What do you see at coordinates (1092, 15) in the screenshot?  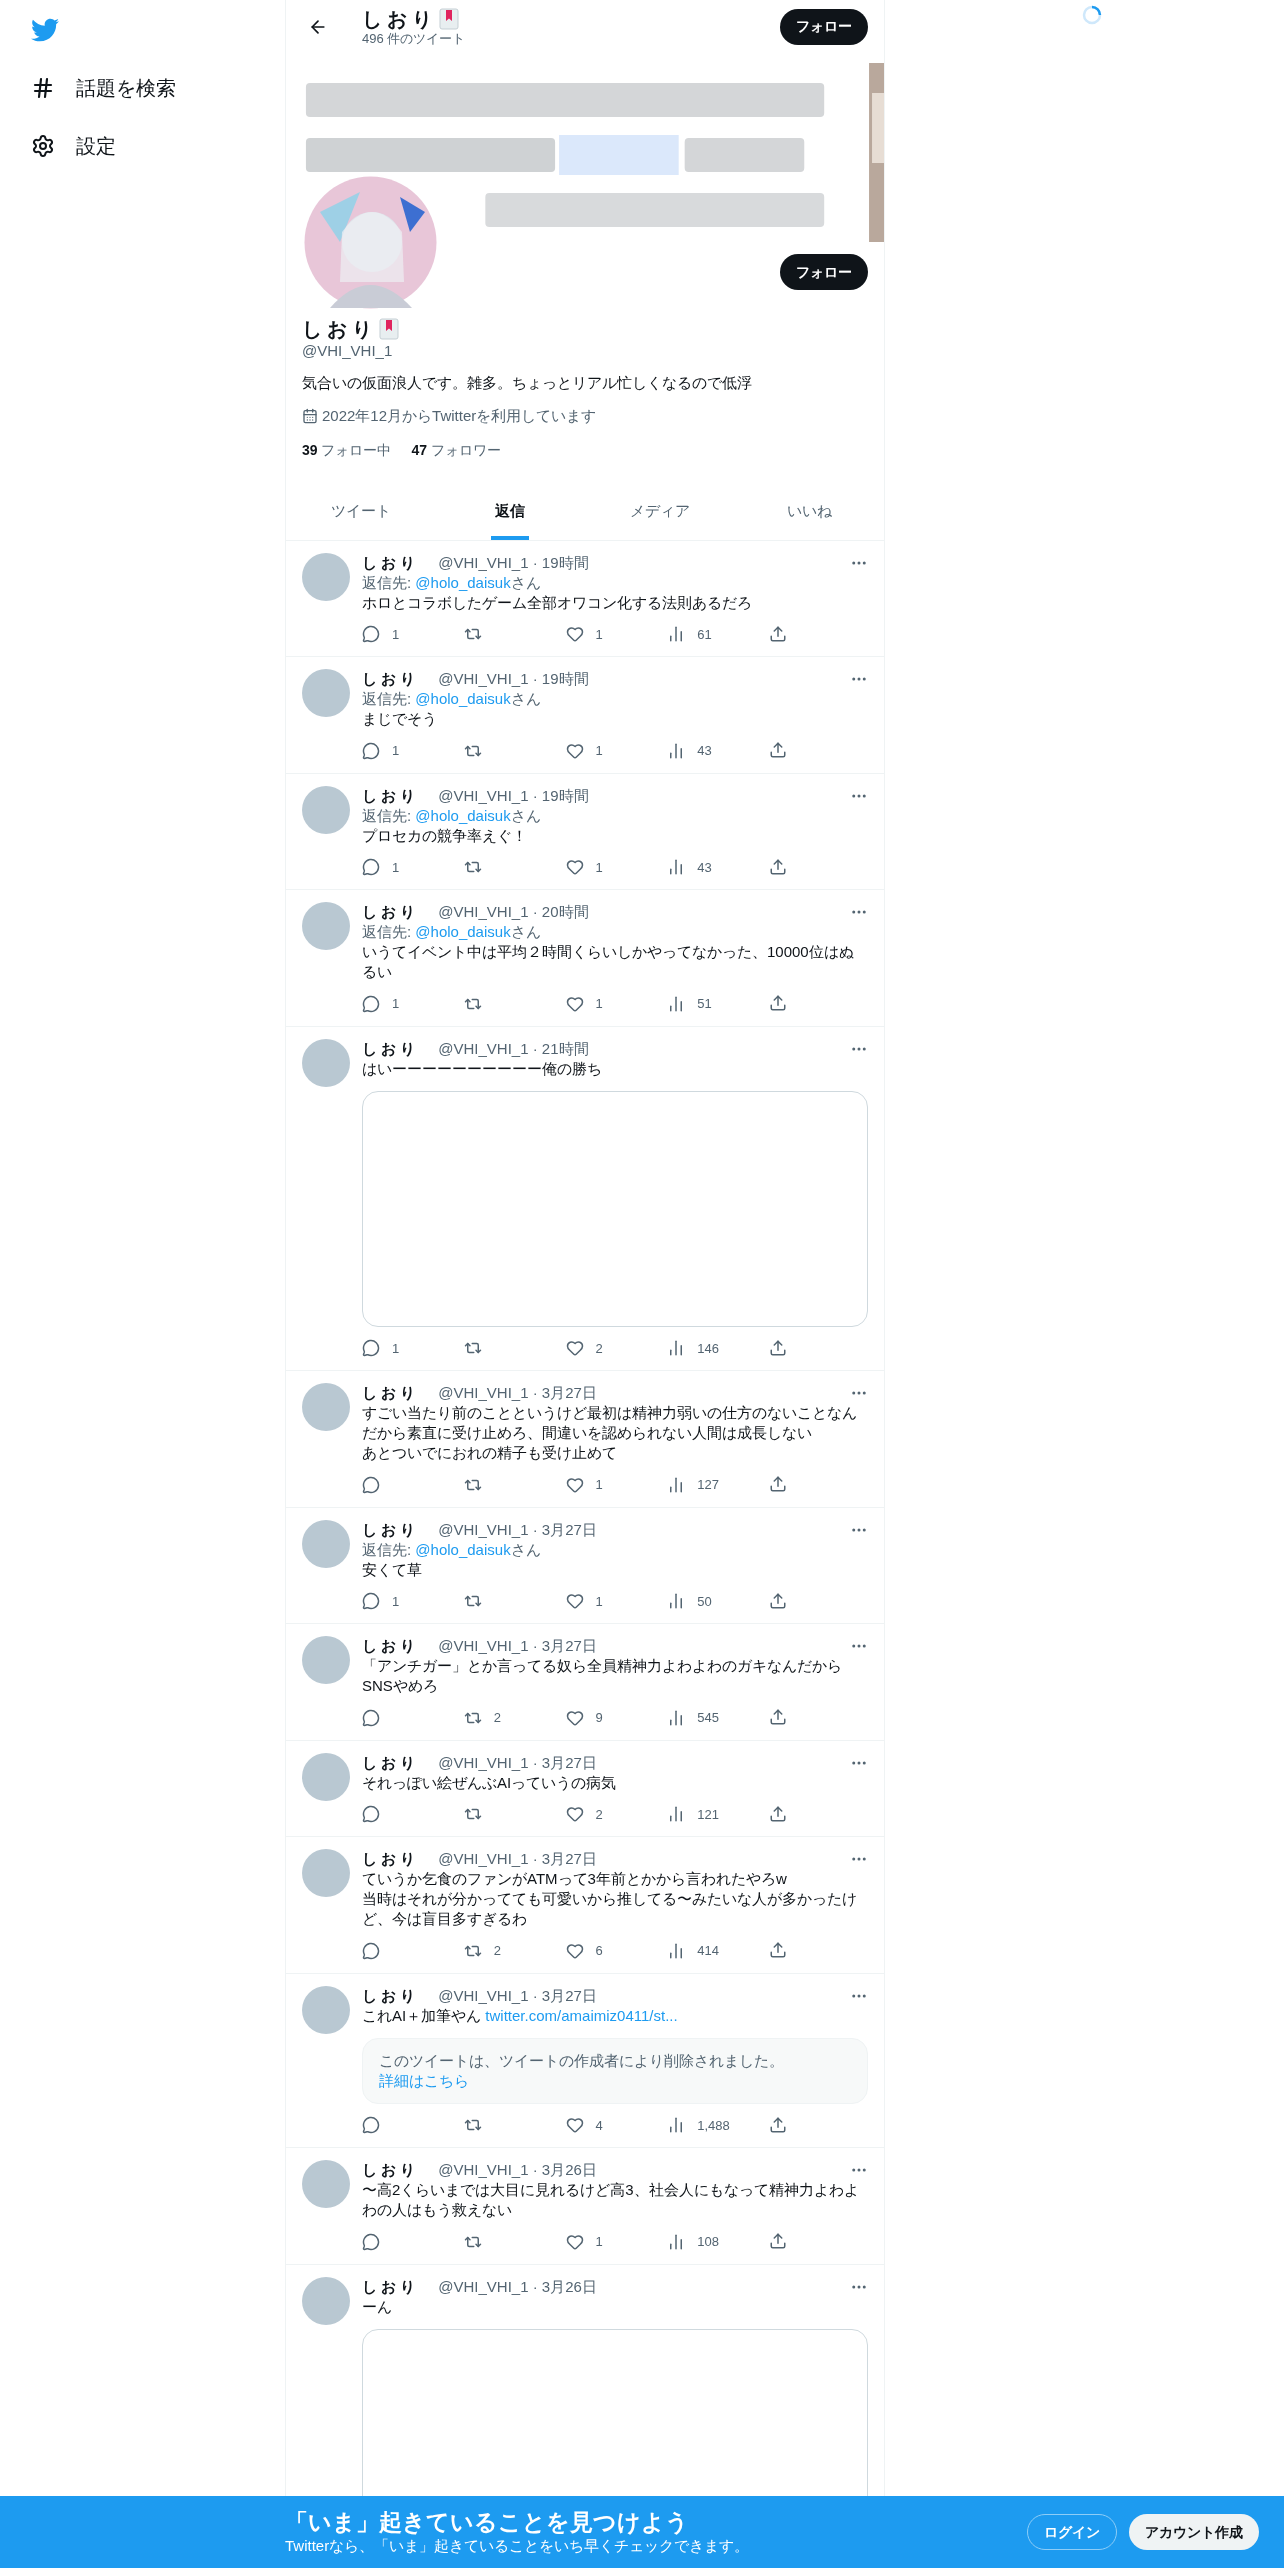 I see `loading-spinner-icon` at bounding box center [1092, 15].